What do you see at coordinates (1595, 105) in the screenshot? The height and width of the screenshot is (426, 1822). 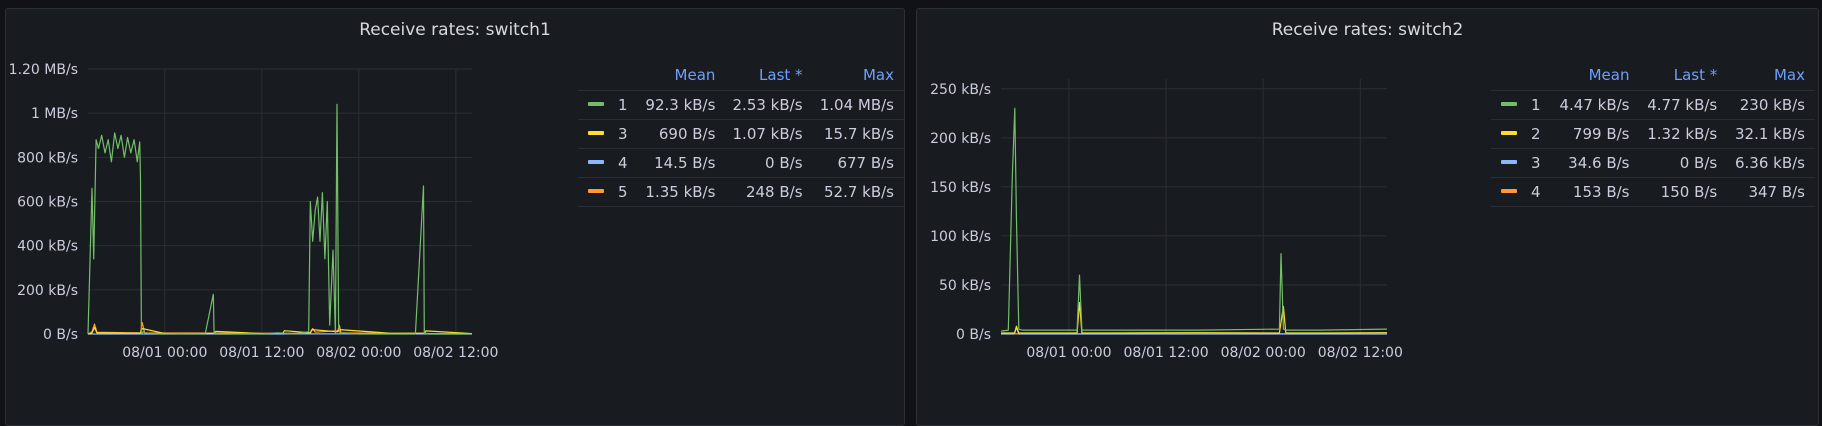 I see `series-mean: 4.47 kB/s` at bounding box center [1595, 105].